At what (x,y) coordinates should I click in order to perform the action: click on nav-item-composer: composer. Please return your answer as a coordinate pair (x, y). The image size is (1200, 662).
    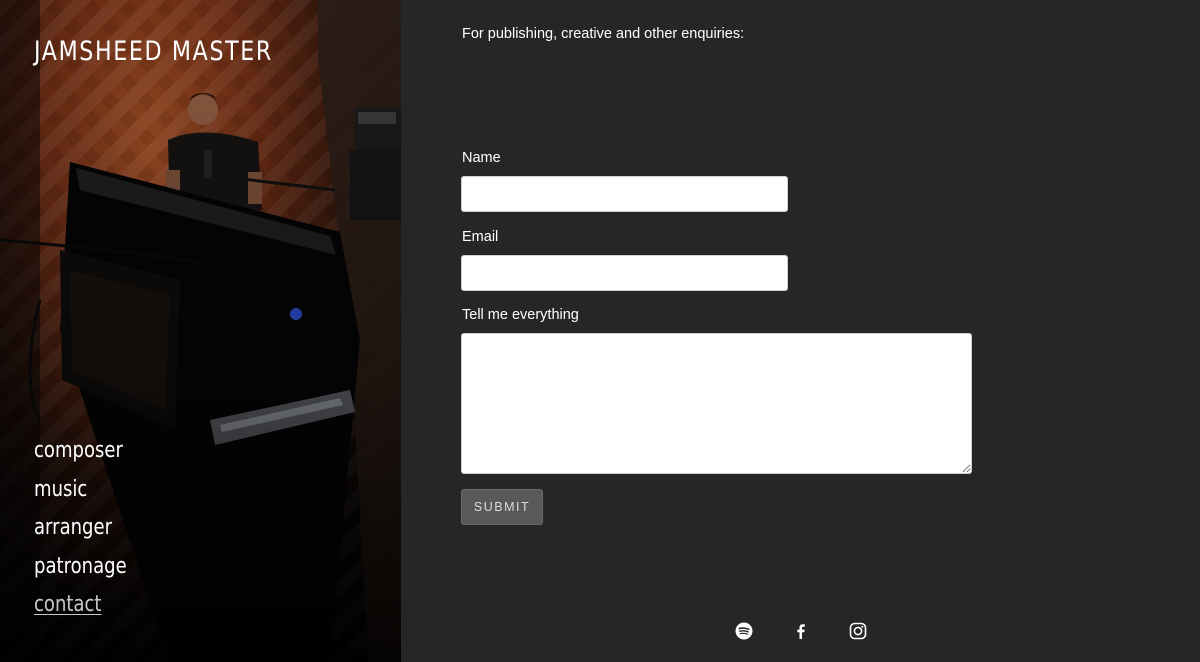
    Looking at the image, I should click on (90, 455).